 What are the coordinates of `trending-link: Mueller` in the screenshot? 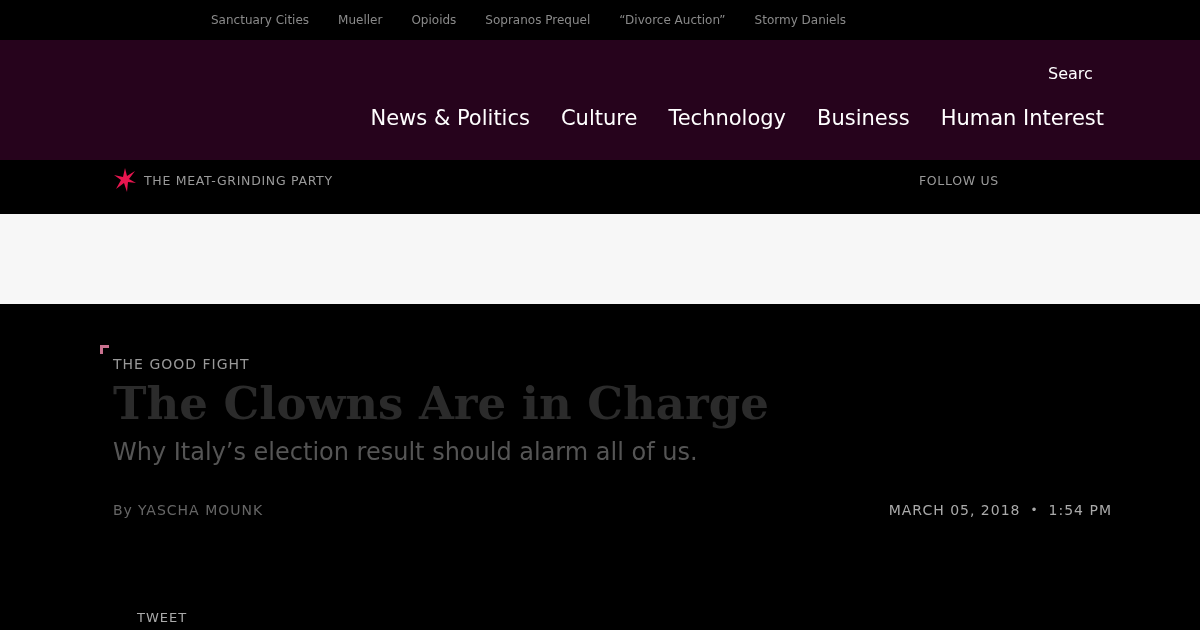 It's located at (360, 20).